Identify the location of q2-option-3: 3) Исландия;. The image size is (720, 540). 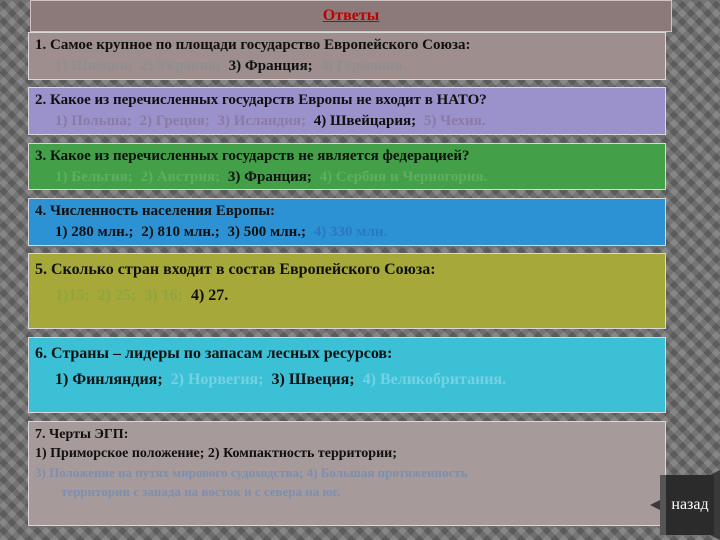
(261, 121).